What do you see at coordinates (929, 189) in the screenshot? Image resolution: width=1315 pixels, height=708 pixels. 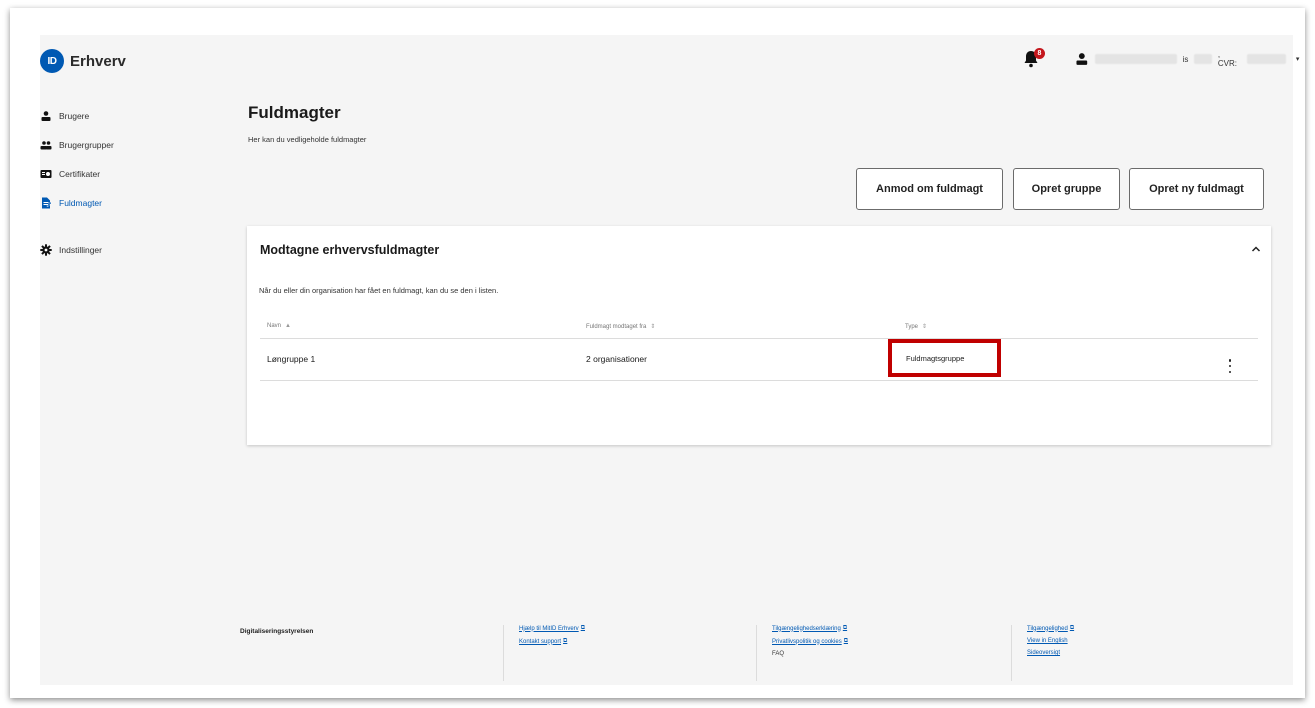 I see `anmod-om-fuldmagt-button: Anmod om fuldmagt` at bounding box center [929, 189].